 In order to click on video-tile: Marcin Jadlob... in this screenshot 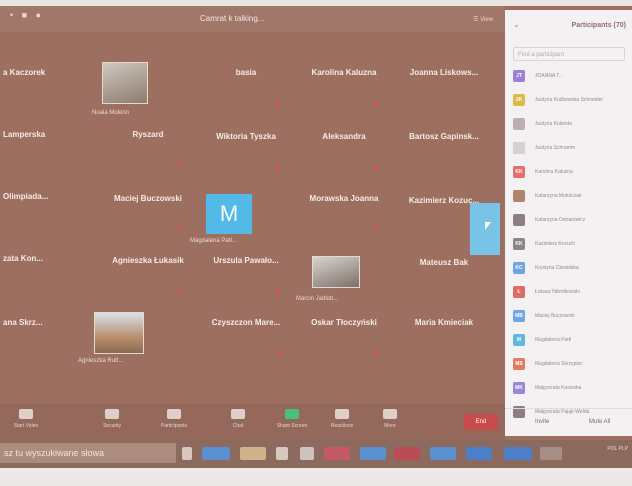, I will do `click(344, 276)`.